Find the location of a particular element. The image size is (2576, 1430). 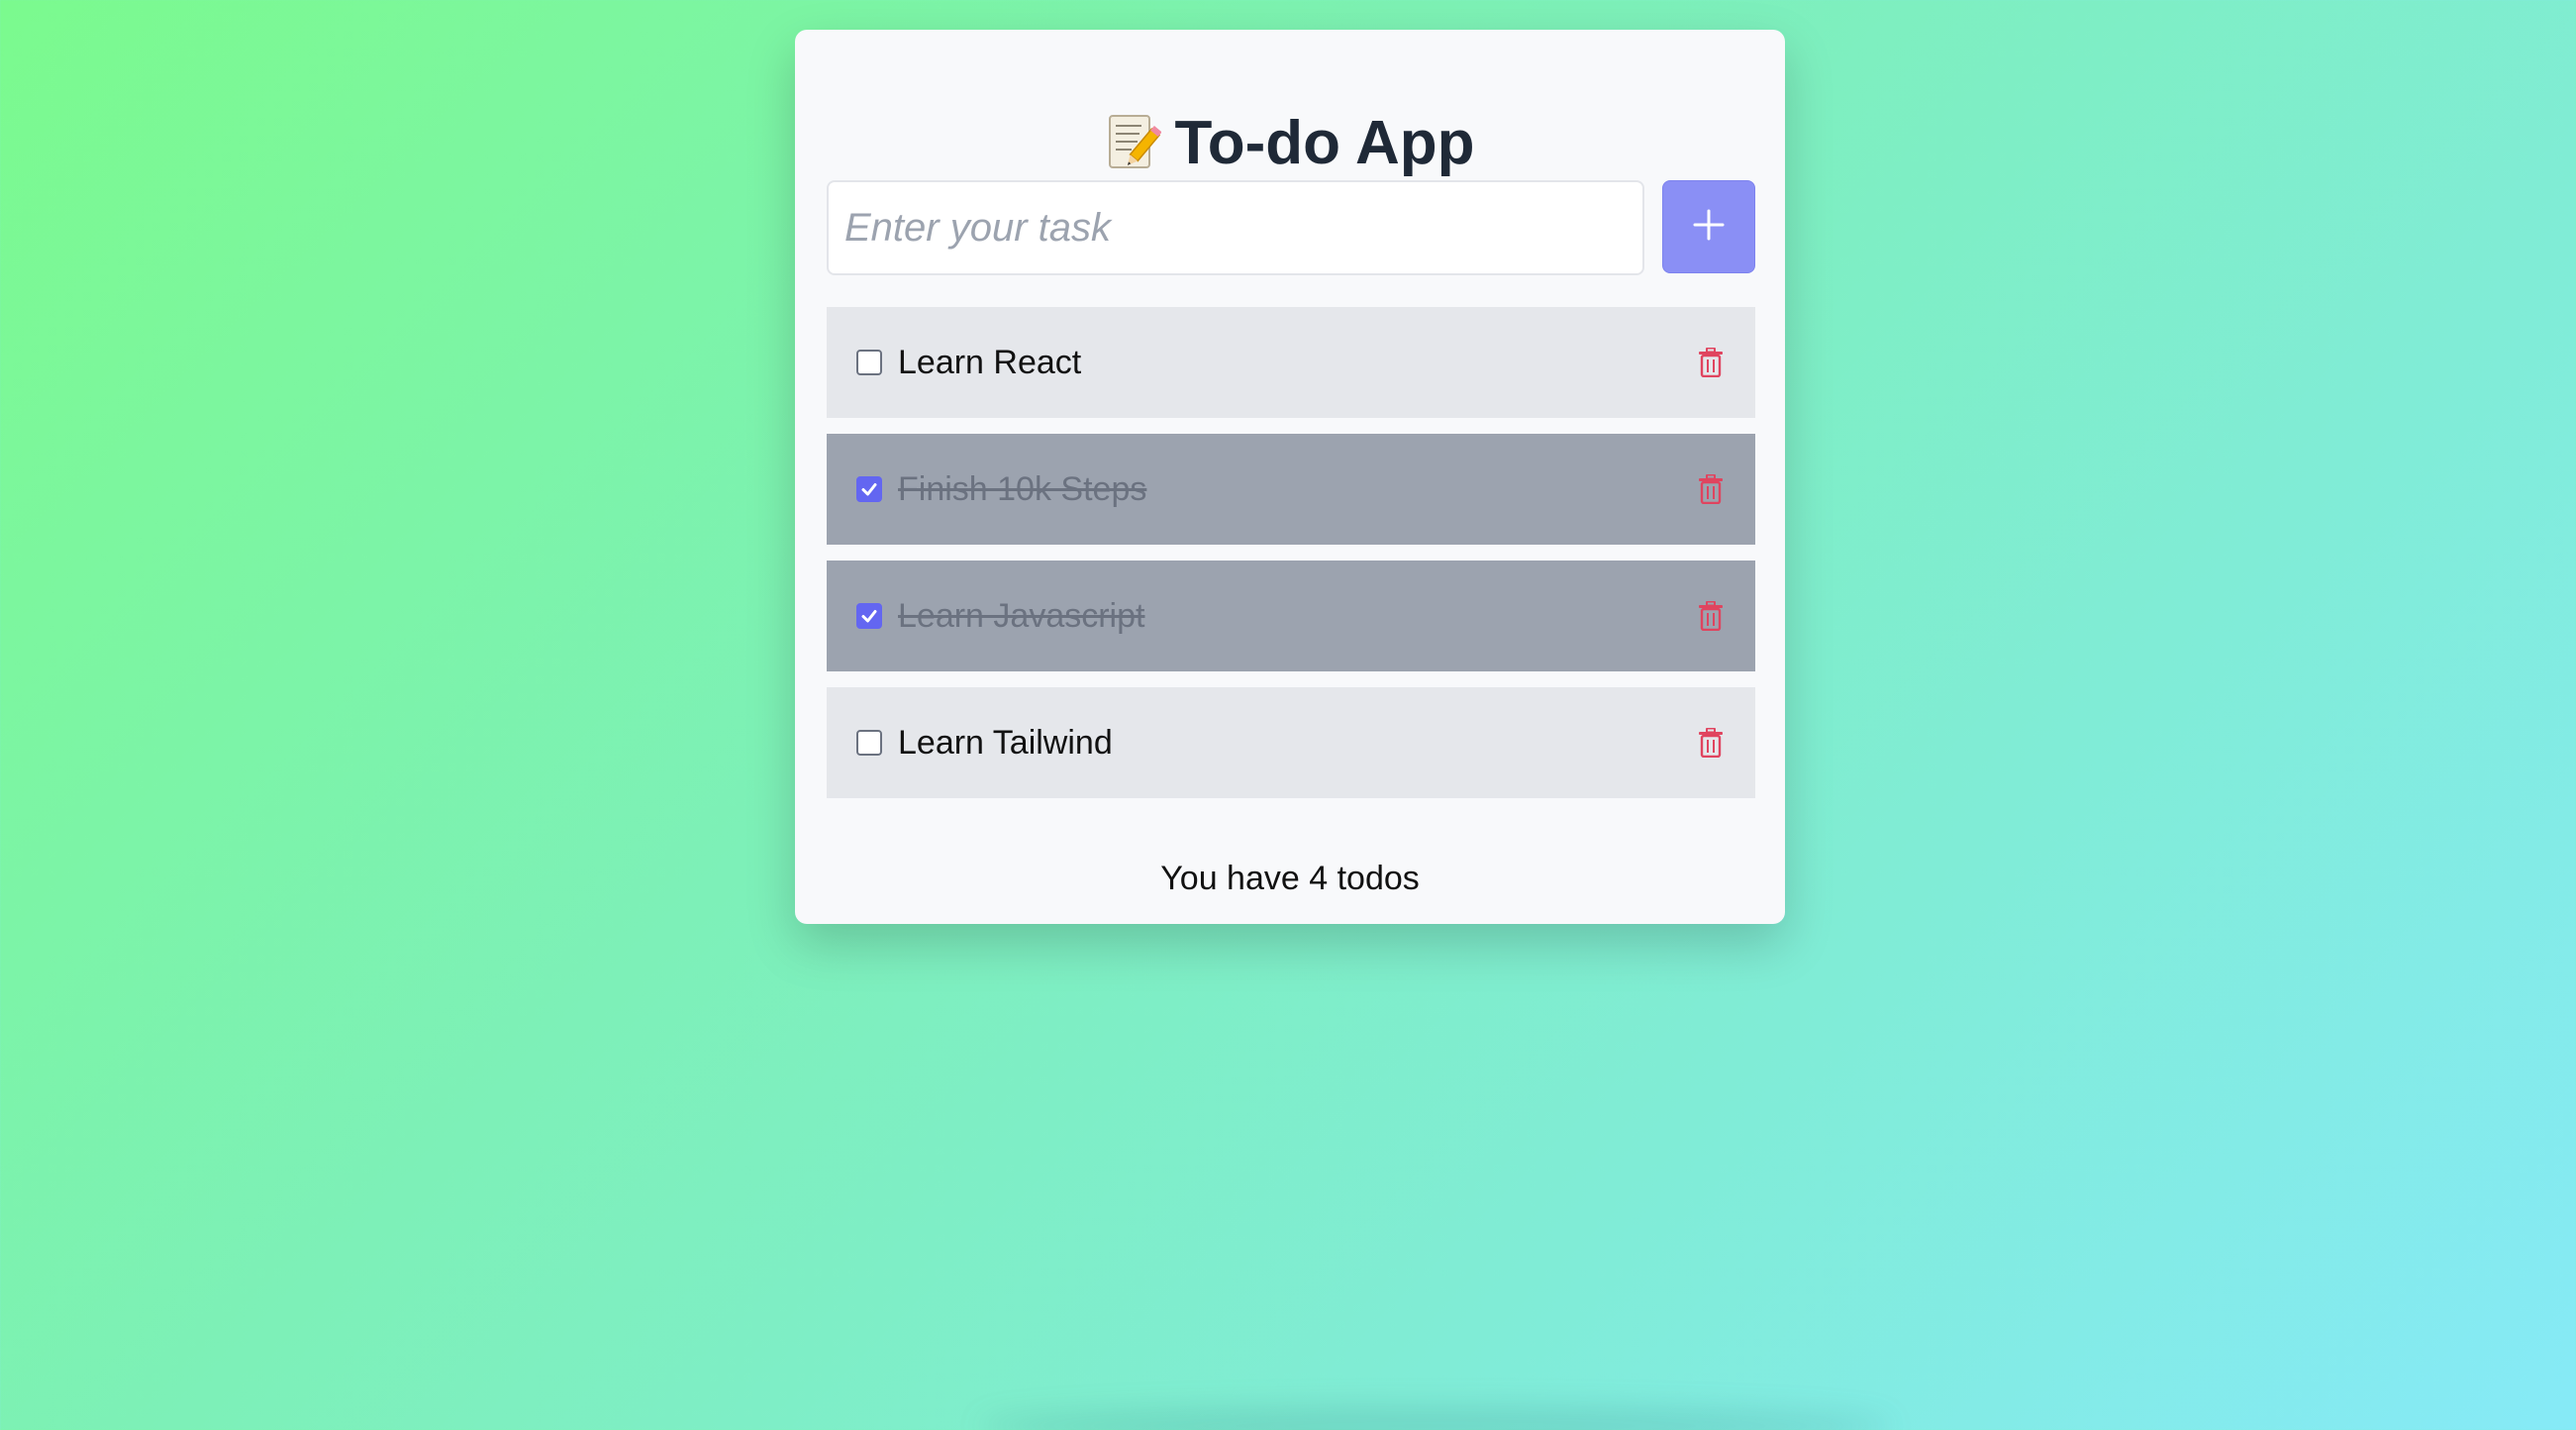

todo-text: Learn Tailwind is located at coordinates (1006, 742).